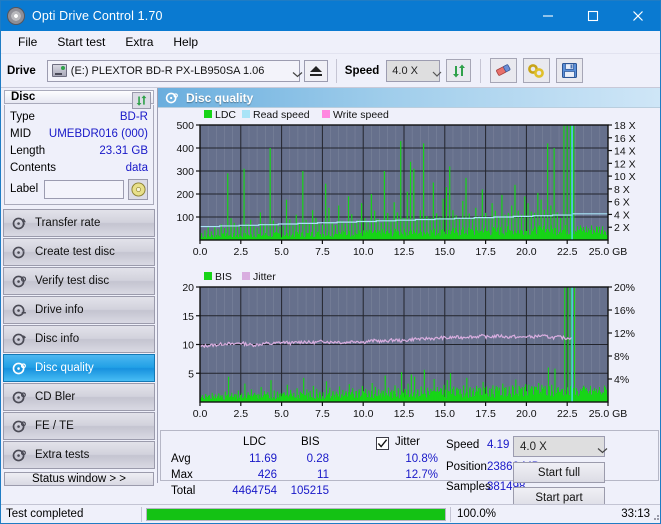 Image resolution: width=661 pixels, height=524 pixels. Describe the element at coordinates (72, 281) in the screenshot. I see `sidebar-item-label: Verify test disc` at that location.